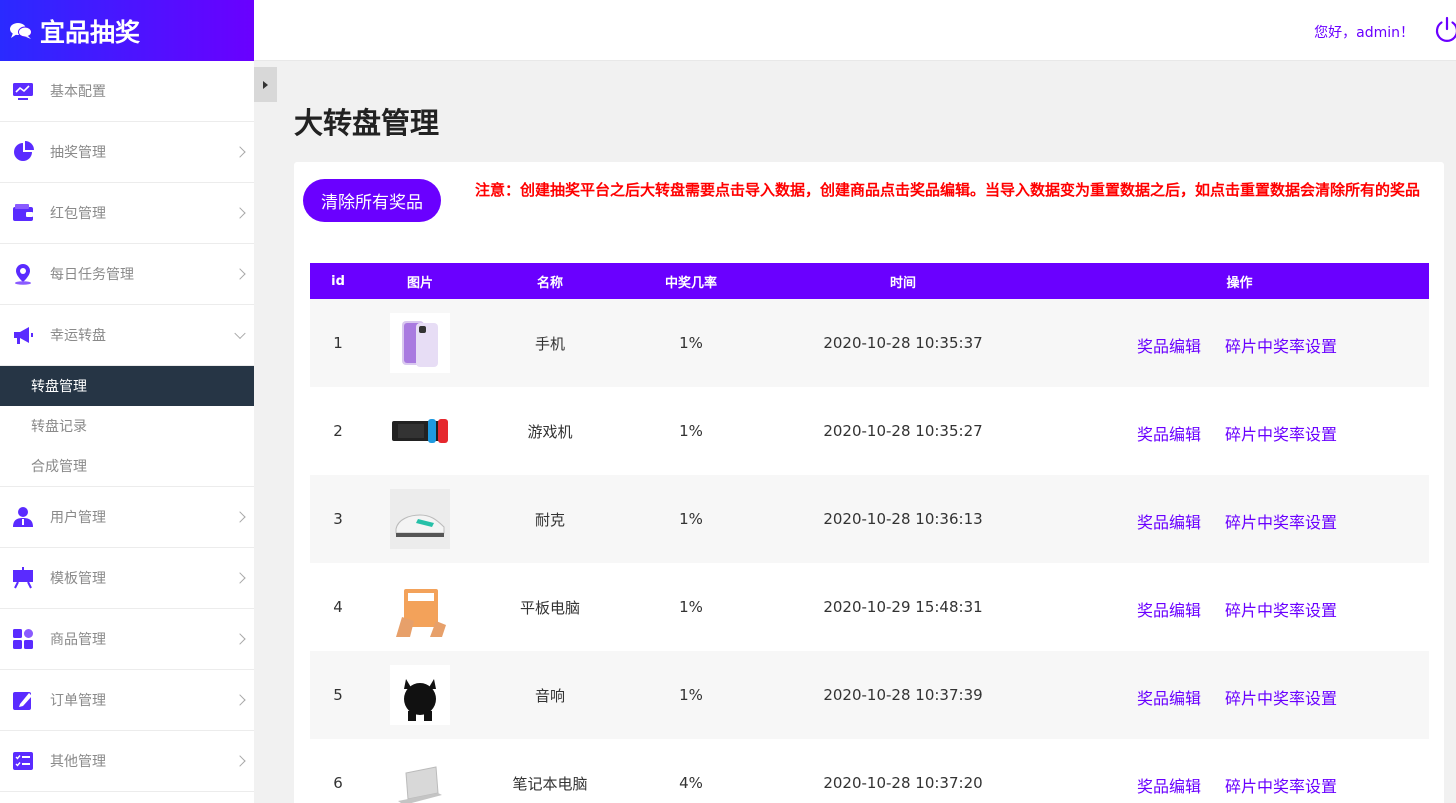 This screenshot has height=803, width=1456. Describe the element at coordinates (127, 761) in the screenshot. I see `sidebar-item-others: 其他管理` at that location.